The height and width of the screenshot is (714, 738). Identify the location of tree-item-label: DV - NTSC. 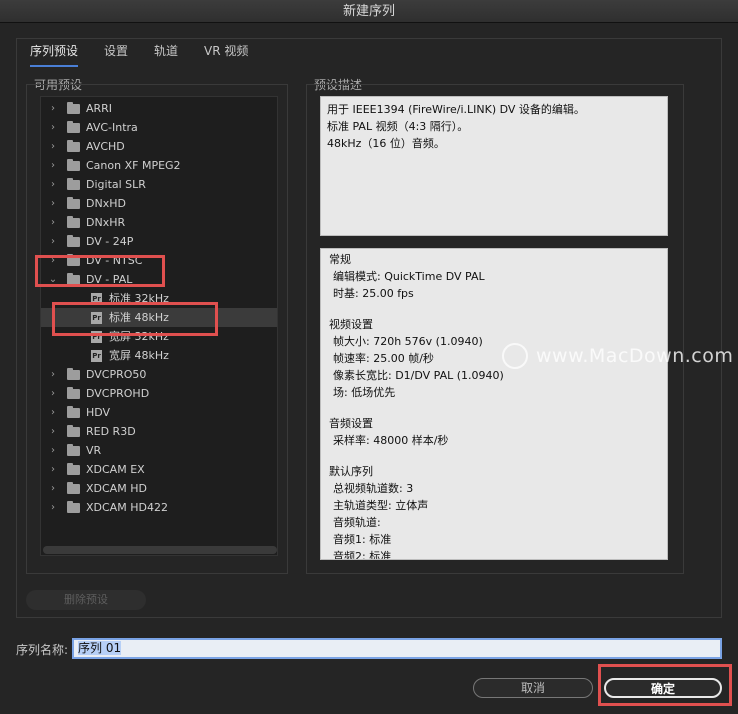
(114, 260).